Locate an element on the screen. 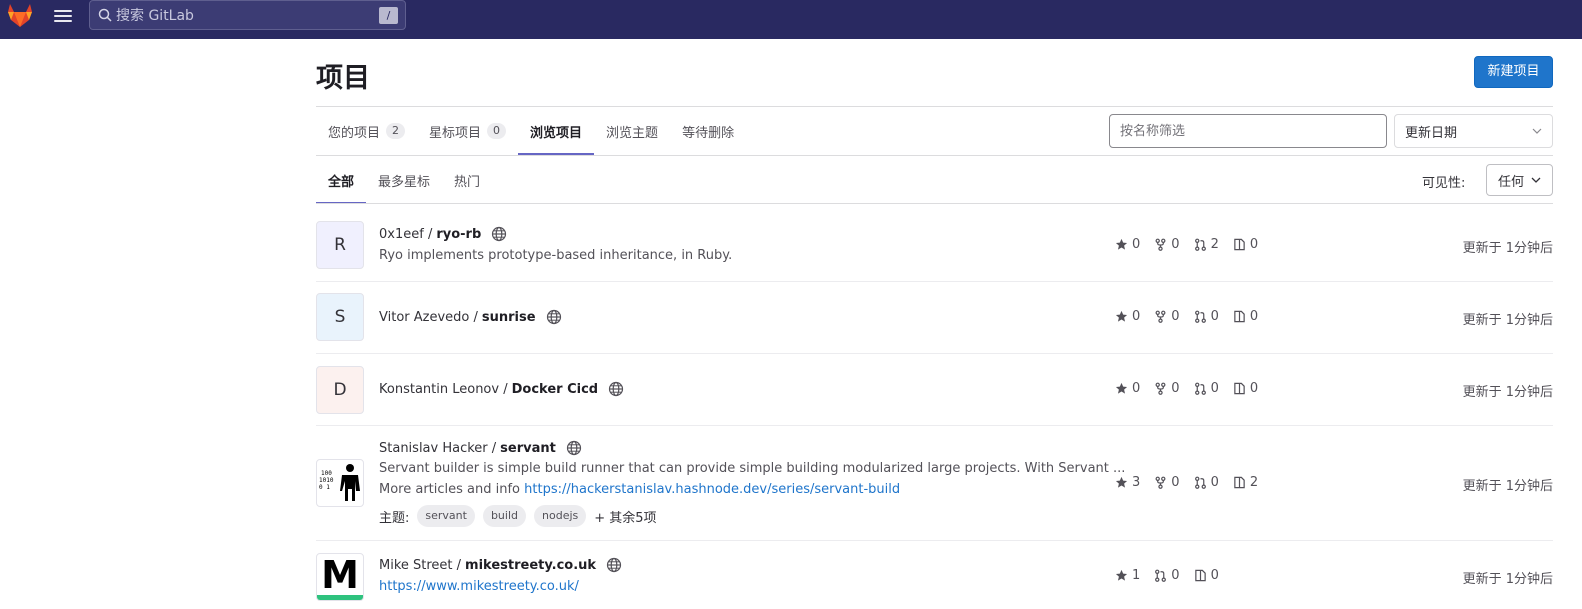 This screenshot has width=1582, height=609. filter-by-name-input is located at coordinates (1248, 131).